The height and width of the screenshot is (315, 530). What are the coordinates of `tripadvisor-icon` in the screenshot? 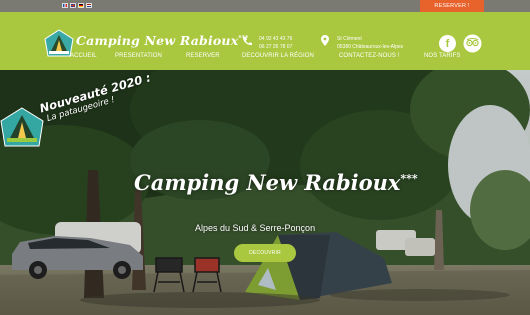 It's located at (472, 43).